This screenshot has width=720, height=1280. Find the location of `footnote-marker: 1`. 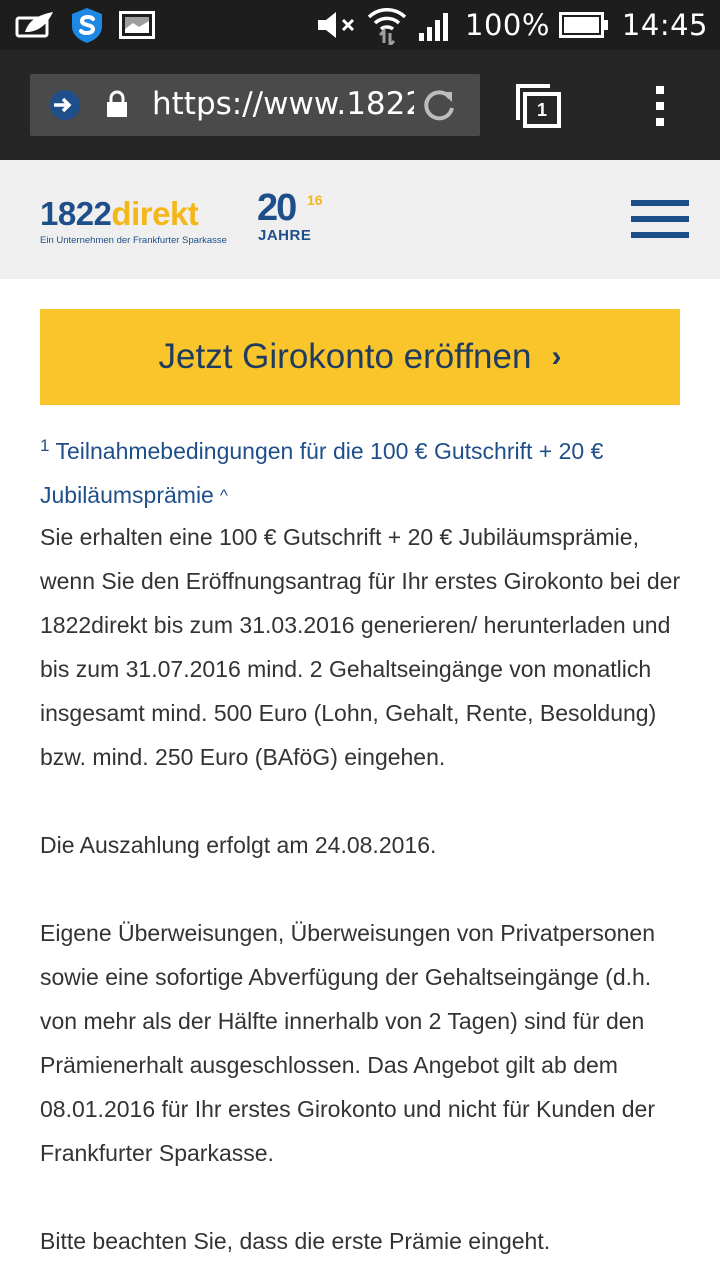

footnote-marker: 1 is located at coordinates (45, 445).